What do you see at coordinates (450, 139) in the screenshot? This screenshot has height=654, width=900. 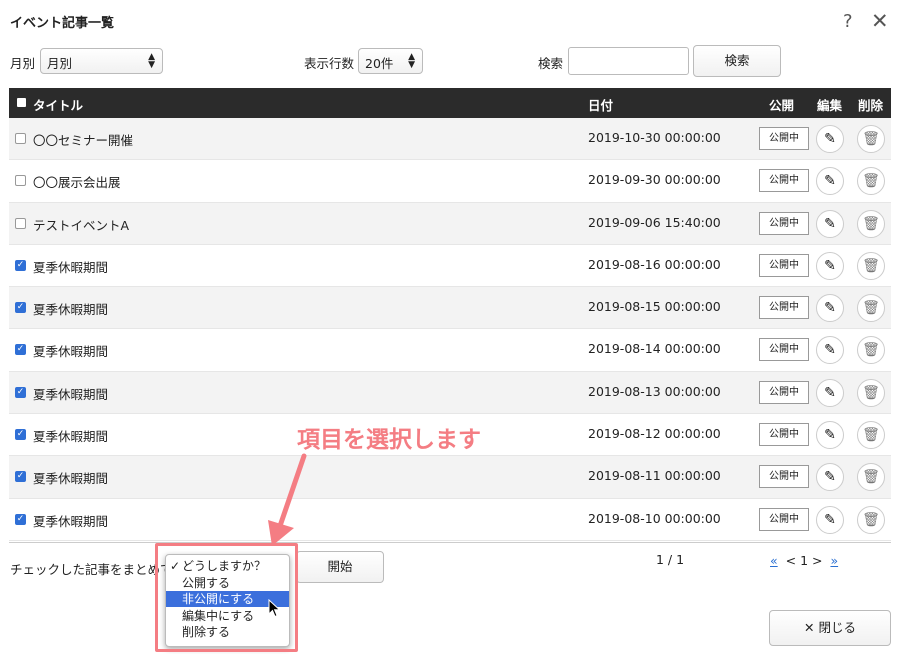 I see `table-row: 〇〇セミナー開催 2019-10-30 00:00:00 公開中 ✎ 🗑` at bounding box center [450, 139].